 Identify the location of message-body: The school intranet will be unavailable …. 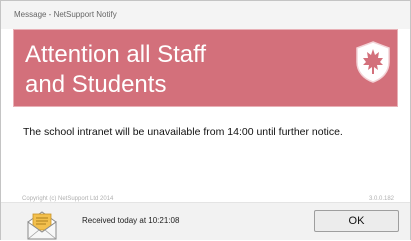
(183, 132).